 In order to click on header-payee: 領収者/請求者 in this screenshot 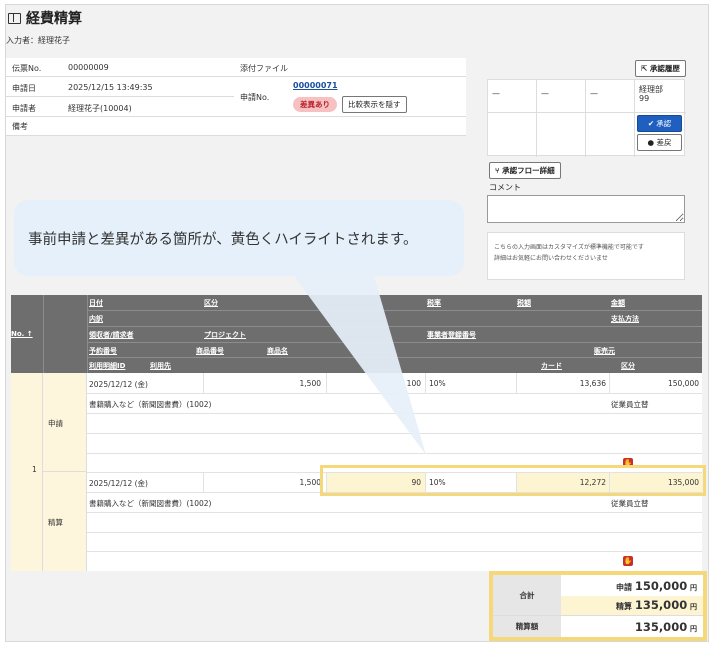, I will do `click(111, 335)`.